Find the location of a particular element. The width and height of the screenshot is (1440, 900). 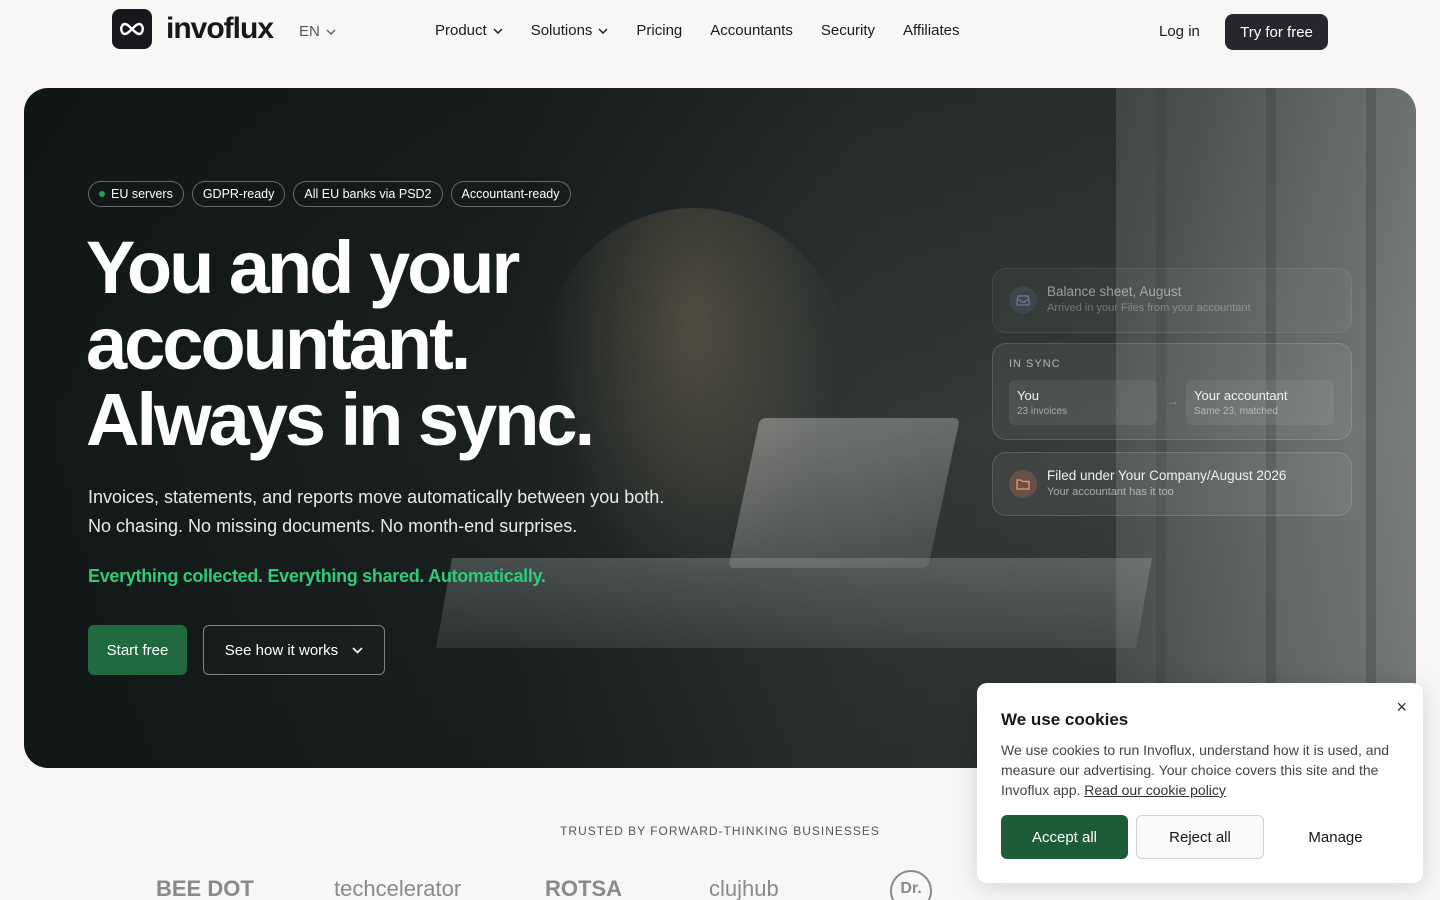

badge-accountant-ready: Accountant-ready is located at coordinates (510, 194).